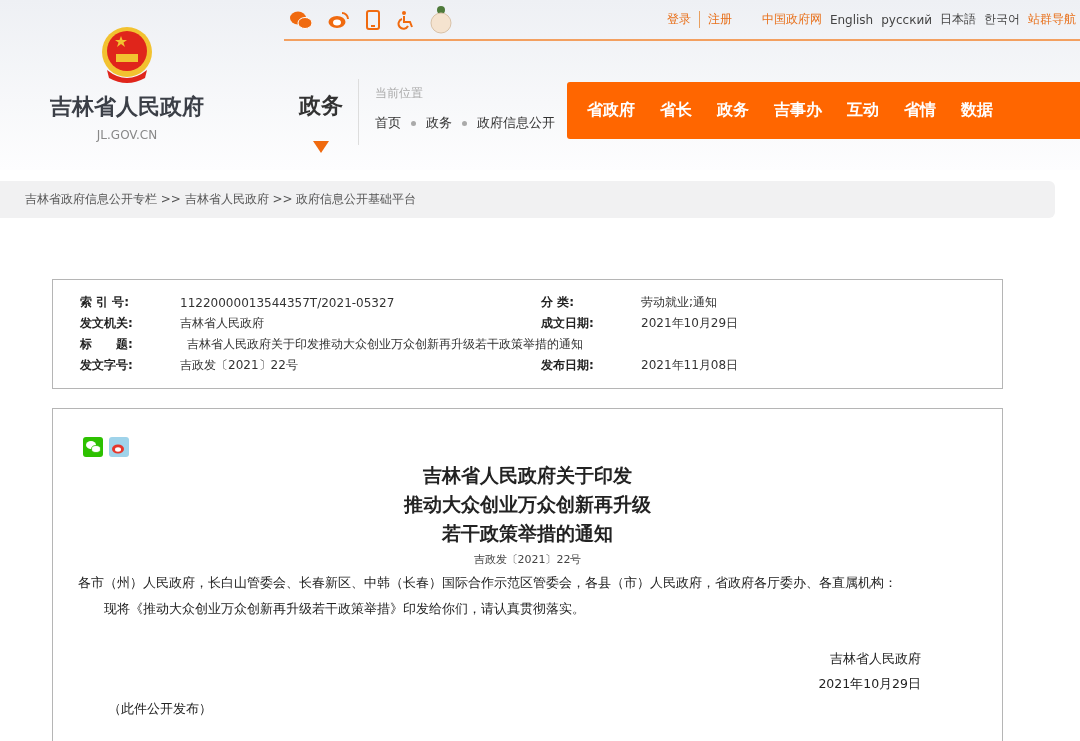  Describe the element at coordinates (958, 19) in the screenshot. I see `top-link: 日本語` at that location.